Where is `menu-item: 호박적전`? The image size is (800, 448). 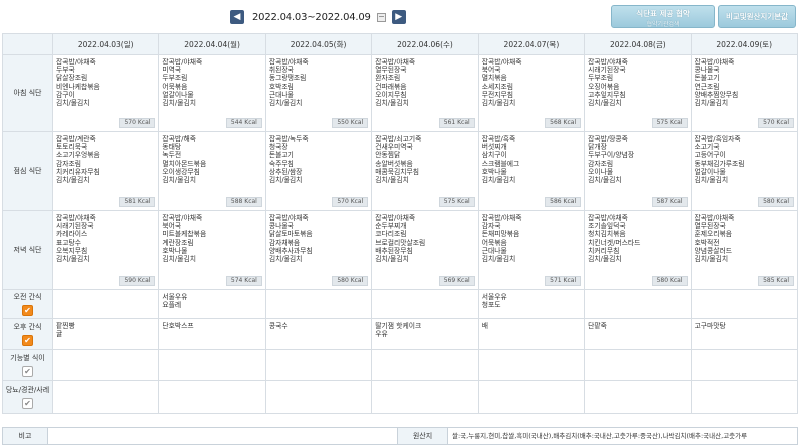
menu-item: 호박적전 is located at coordinates (707, 242).